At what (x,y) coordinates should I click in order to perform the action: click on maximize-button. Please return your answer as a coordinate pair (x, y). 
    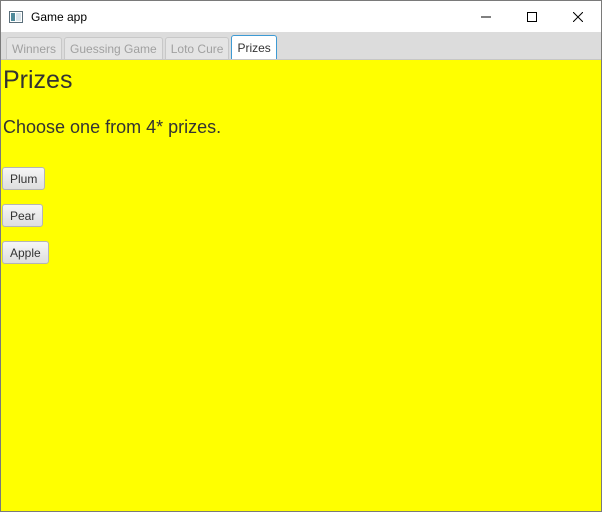
    Looking at the image, I should click on (532, 16).